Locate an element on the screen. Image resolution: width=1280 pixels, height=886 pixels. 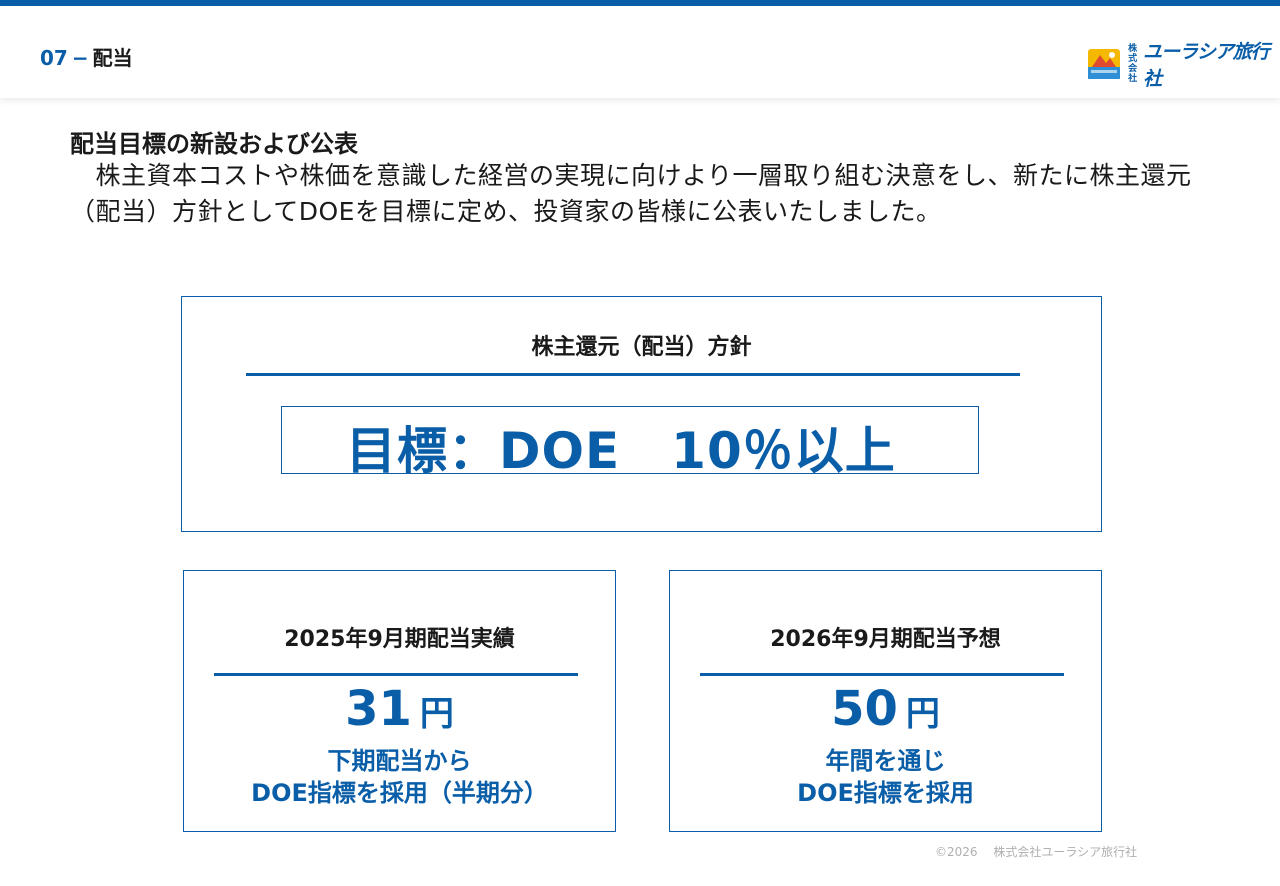
page-heading: 配当目標の新設および公表 is located at coordinates (214, 144).